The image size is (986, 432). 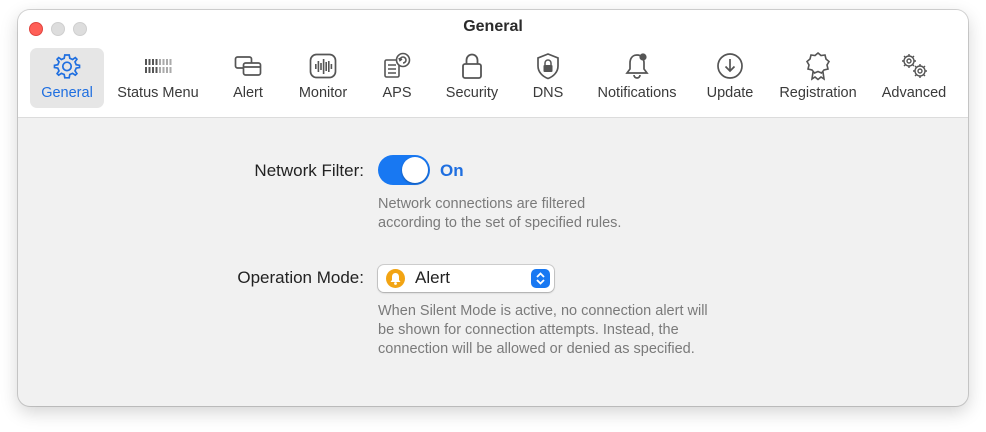 What do you see at coordinates (323, 66) in the screenshot?
I see `monitor-waveform-icon` at bounding box center [323, 66].